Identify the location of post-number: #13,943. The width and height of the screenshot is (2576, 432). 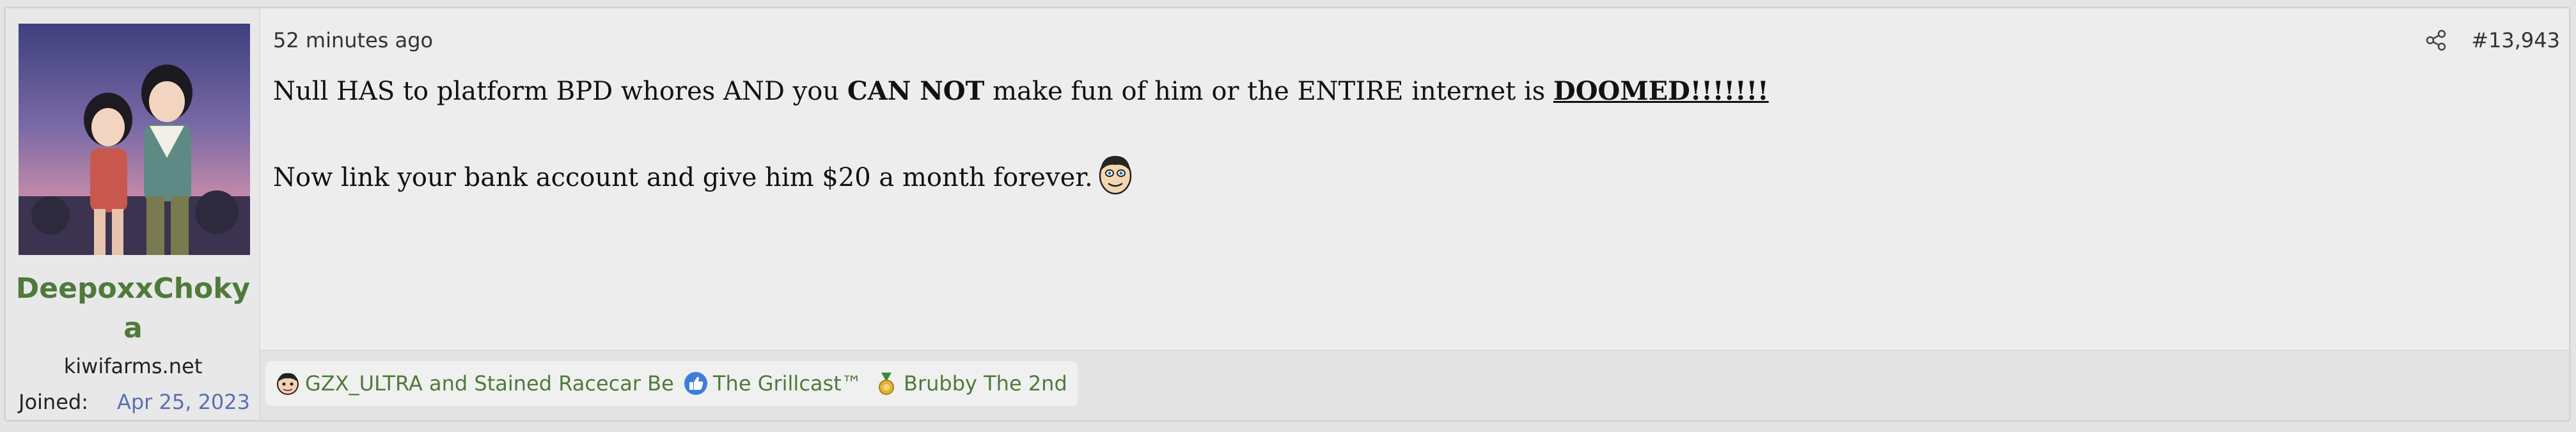
(2515, 40).